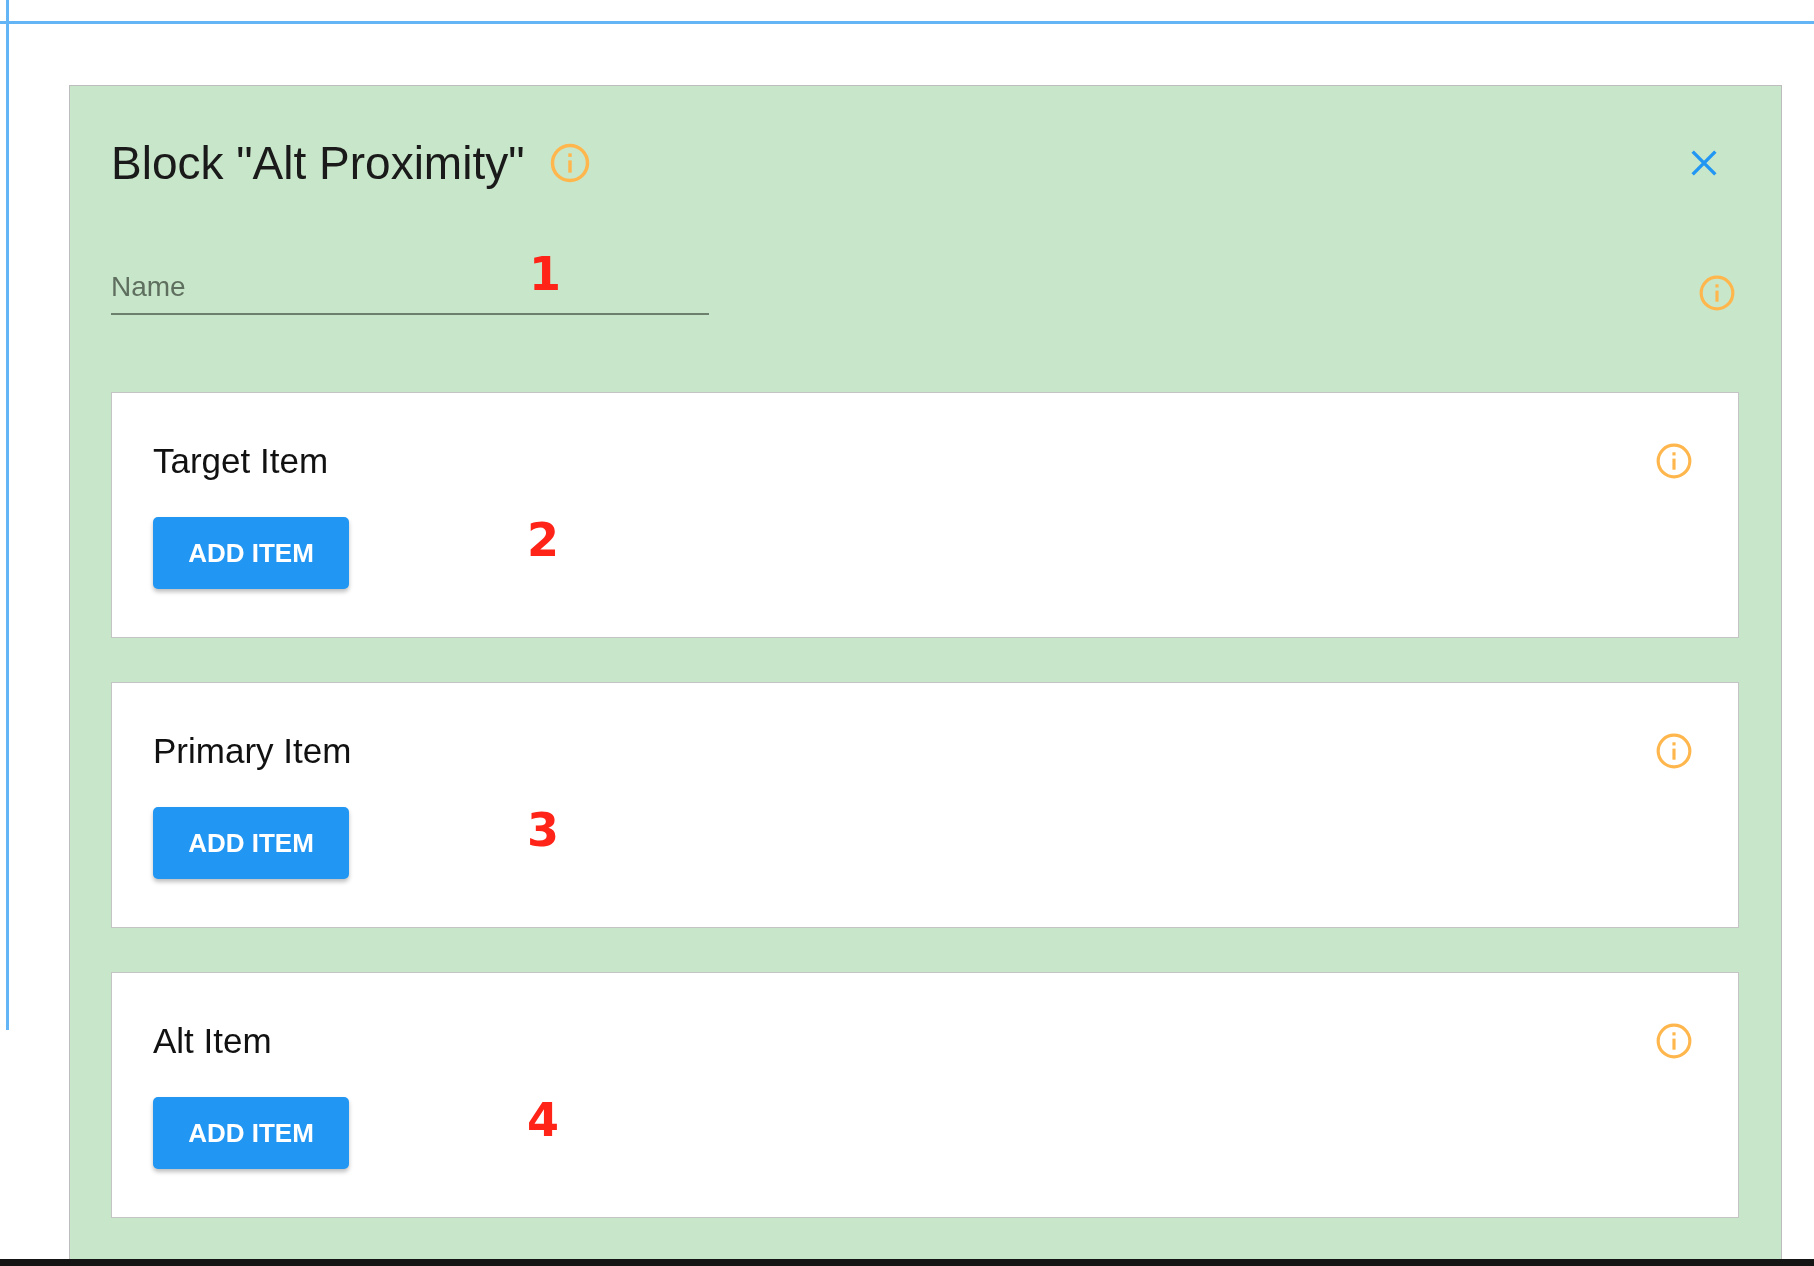  Describe the element at coordinates (318, 163) in the screenshot. I see `dialog-title: Block "Alt Proximity"` at that location.